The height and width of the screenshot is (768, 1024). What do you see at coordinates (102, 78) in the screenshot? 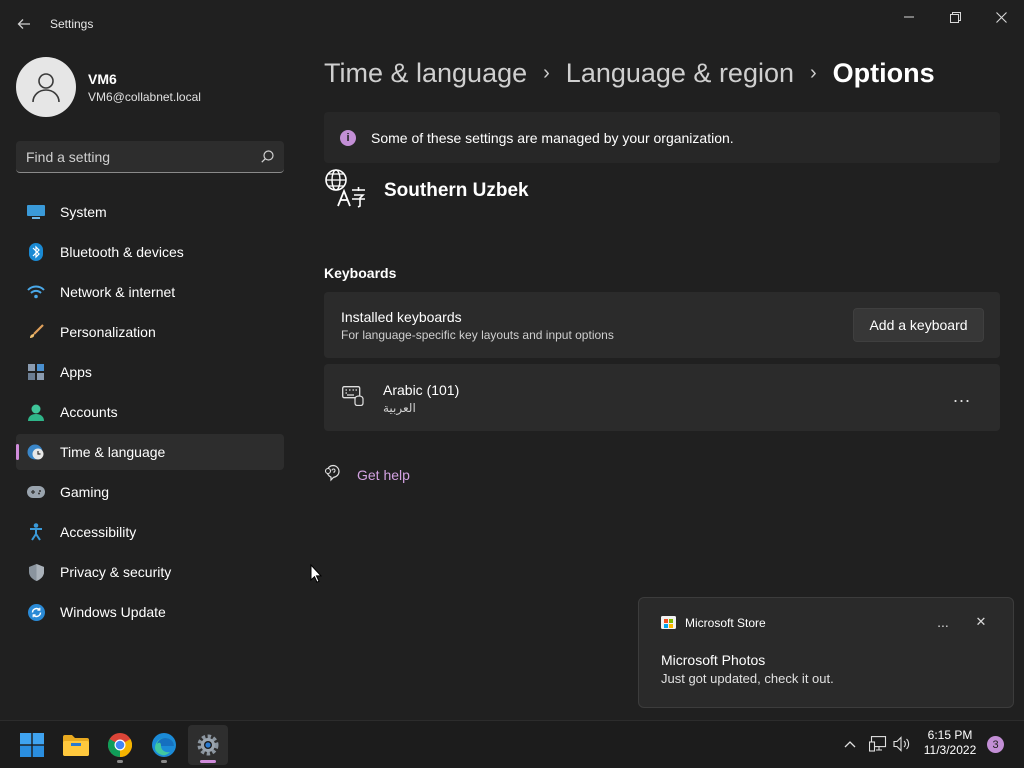
I see `profile-name: VM6` at bounding box center [102, 78].